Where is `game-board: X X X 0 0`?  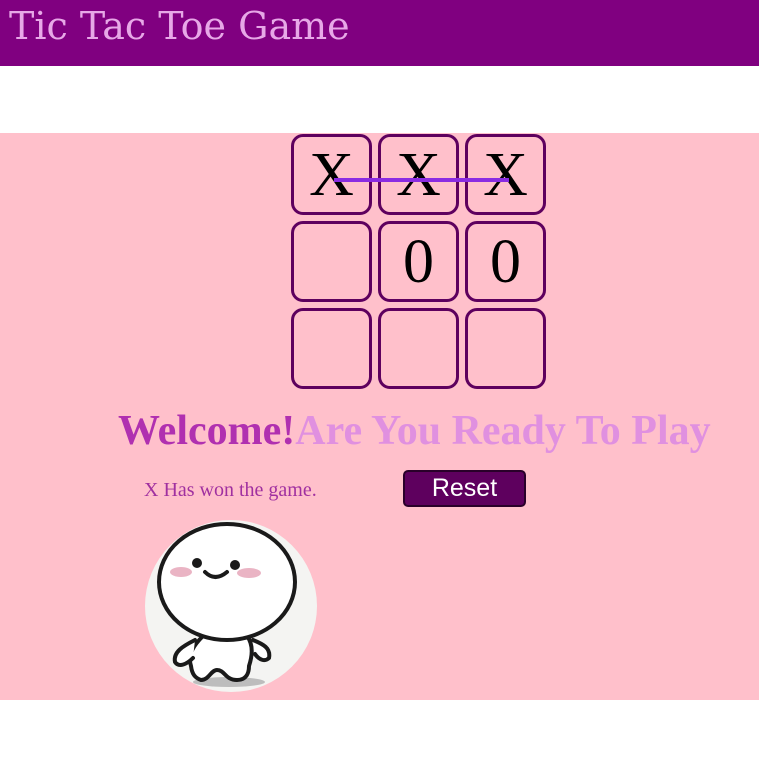
game-board: X X X 0 0 is located at coordinates (421, 264).